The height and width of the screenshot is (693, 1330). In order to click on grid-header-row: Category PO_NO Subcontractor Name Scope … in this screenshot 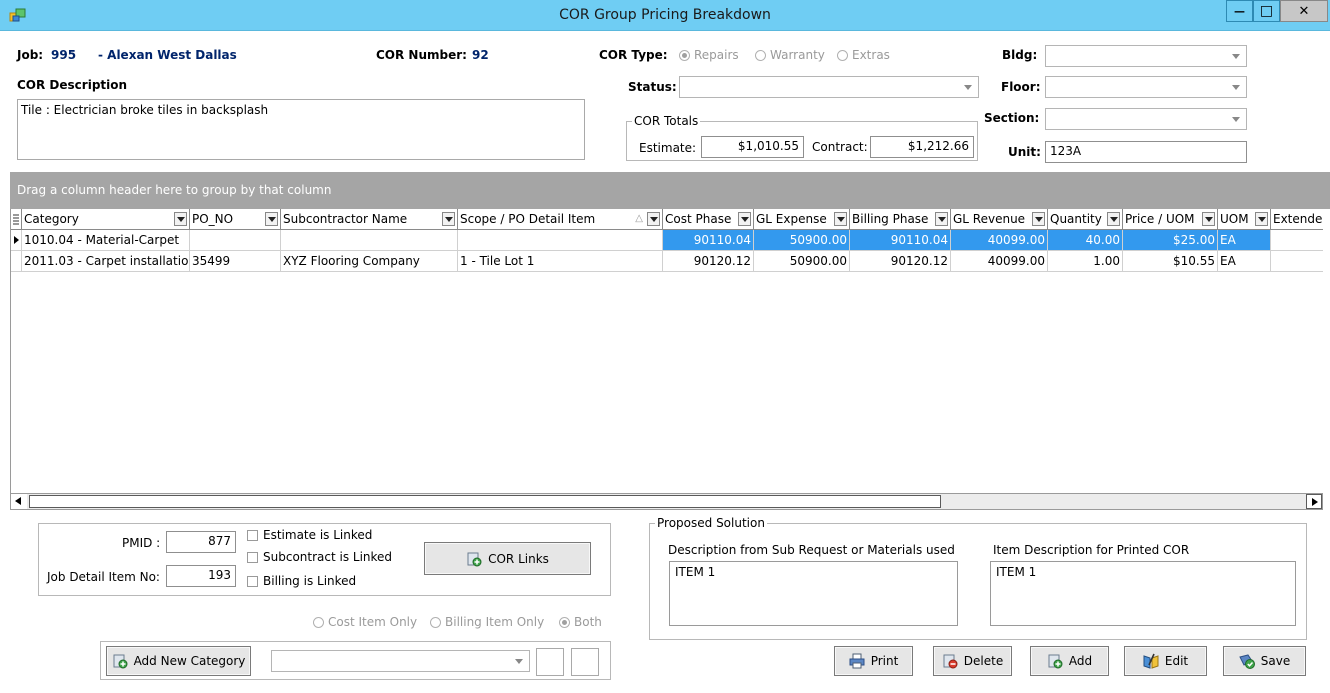, I will do `click(667, 219)`.